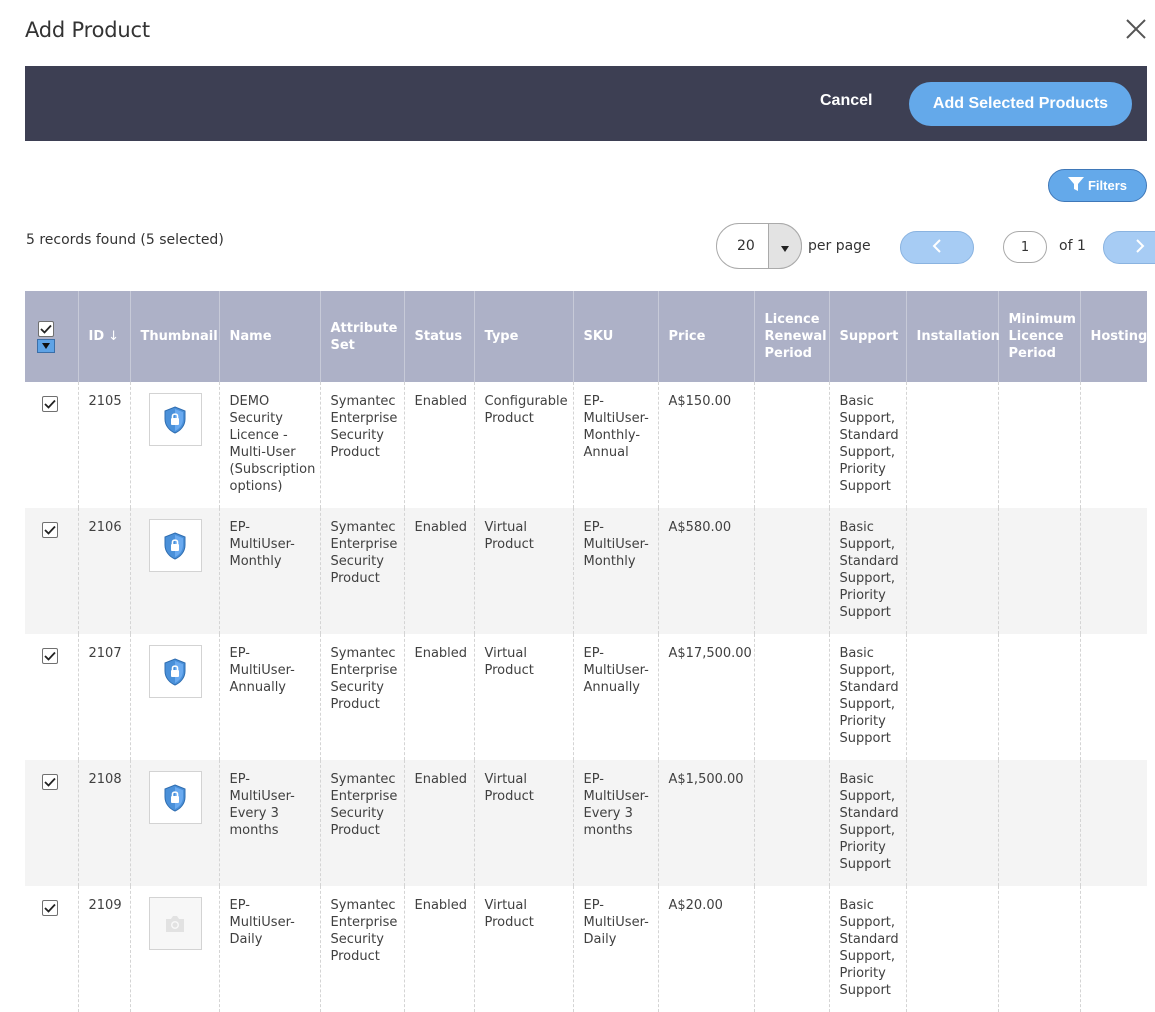 This screenshot has width=1155, height=1012. What do you see at coordinates (269, 949) in the screenshot?
I see `cell-name: EP-MultiUser-Daily` at bounding box center [269, 949].